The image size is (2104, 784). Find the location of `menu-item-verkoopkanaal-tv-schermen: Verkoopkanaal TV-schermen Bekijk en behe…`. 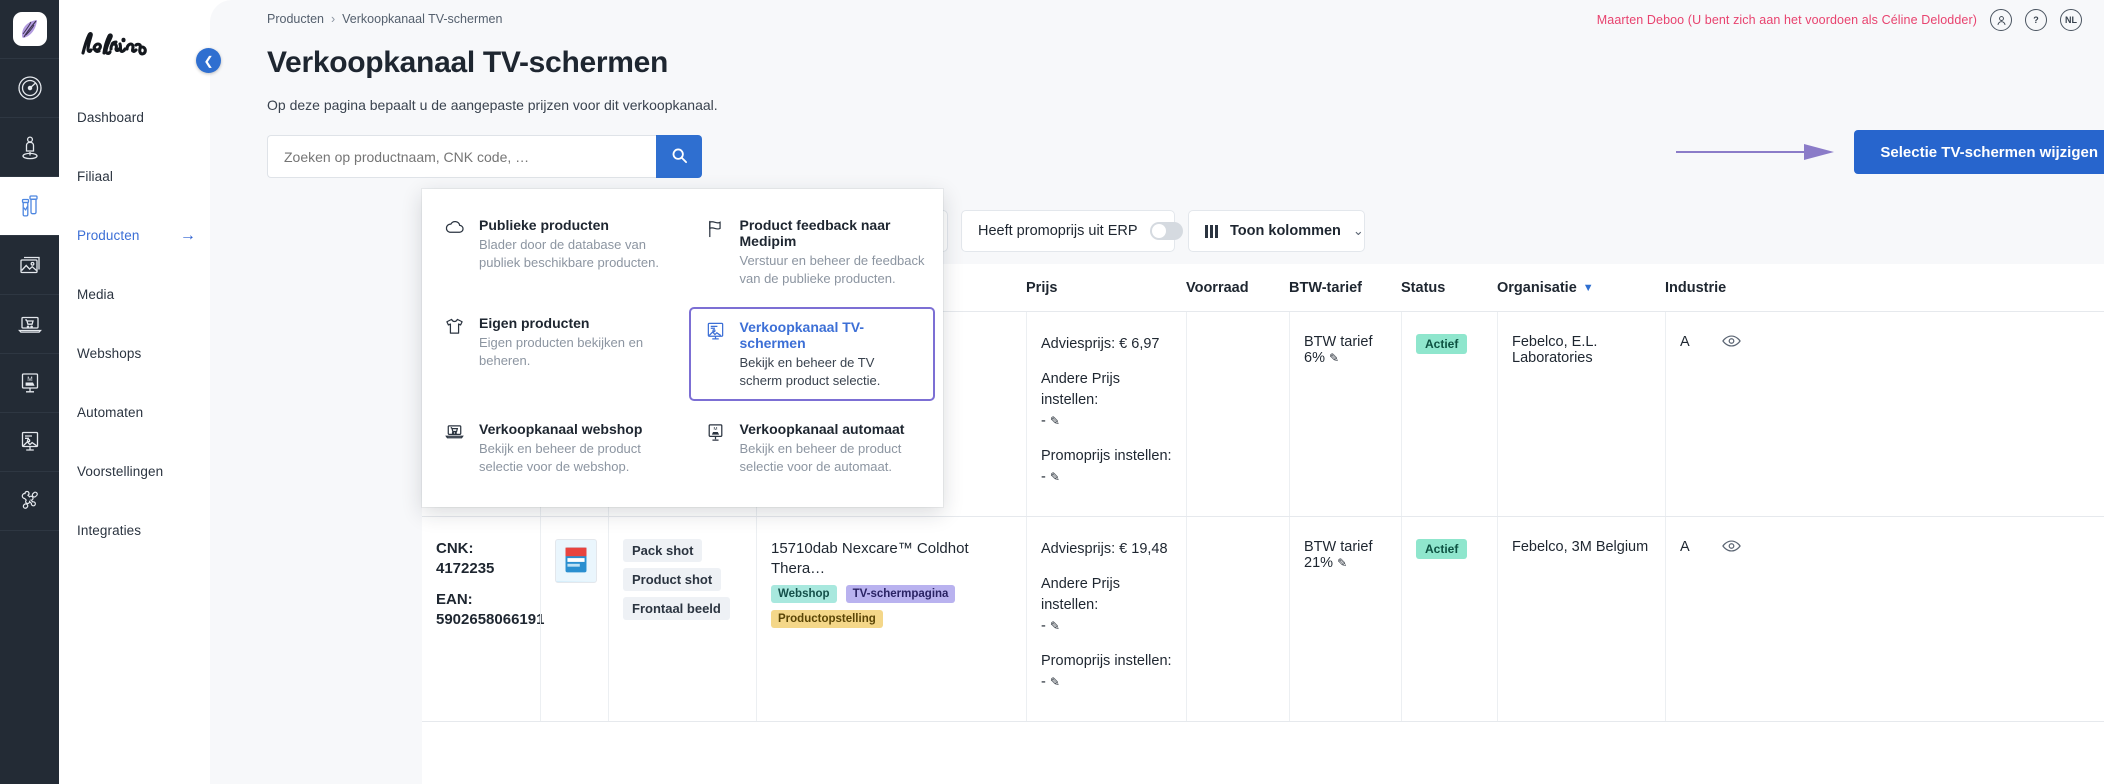

menu-item-verkoopkanaal-tv-schermen: Verkoopkanaal TV-schermen Bekijk en behe… is located at coordinates (811, 354).